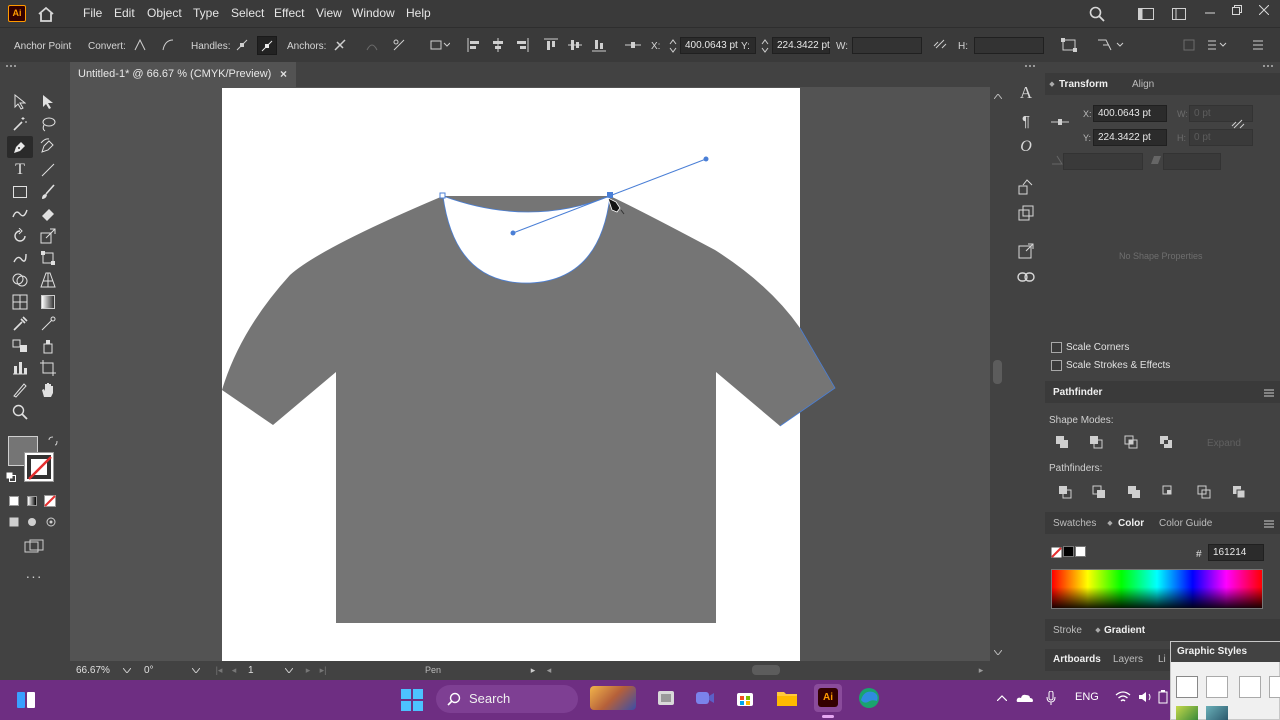 The height and width of the screenshot is (720, 1280). I want to click on color-mode-icon, so click(14, 501).